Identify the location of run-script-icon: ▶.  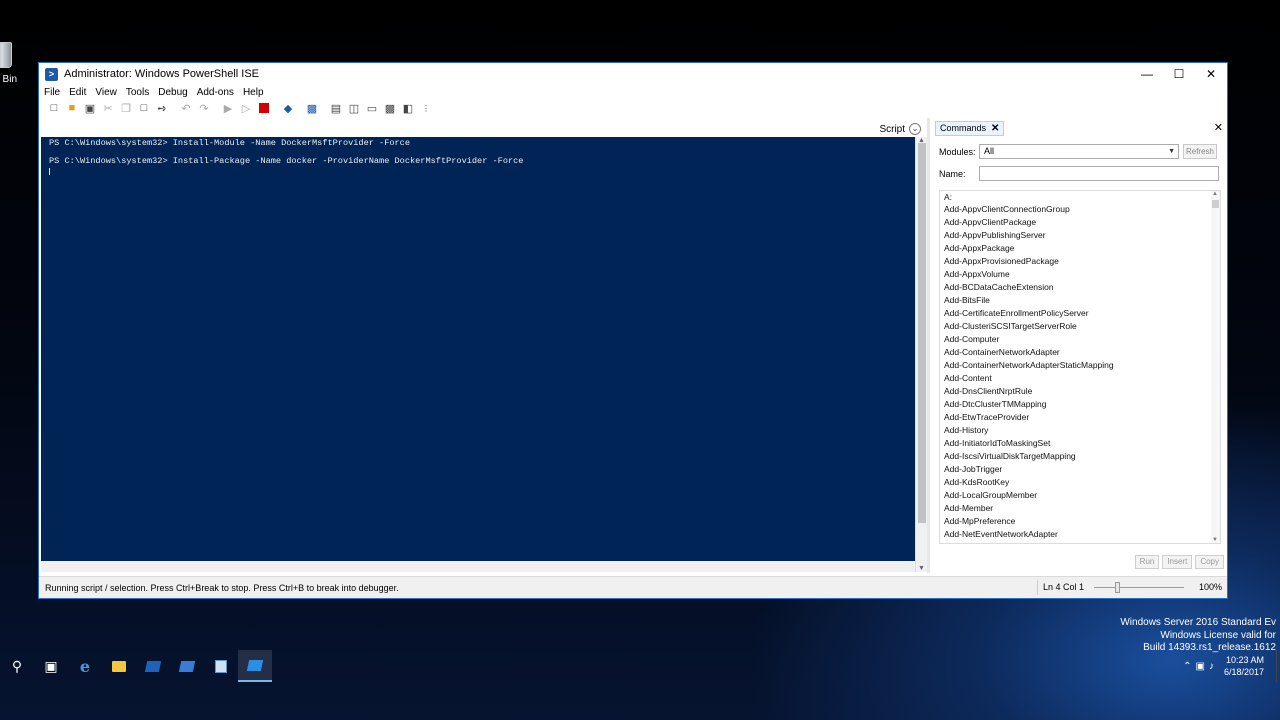
(228, 108).